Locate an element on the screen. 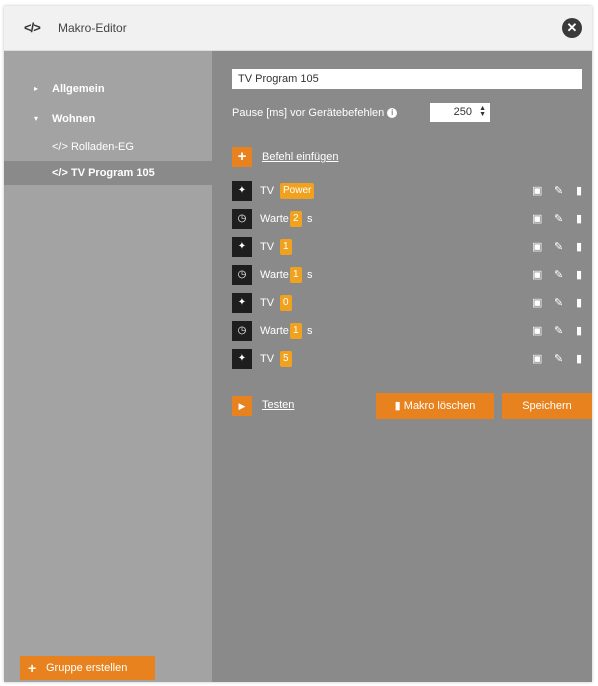  command-row: ✦ TV 1 ▣ ✎ ▮ is located at coordinates (412, 247).